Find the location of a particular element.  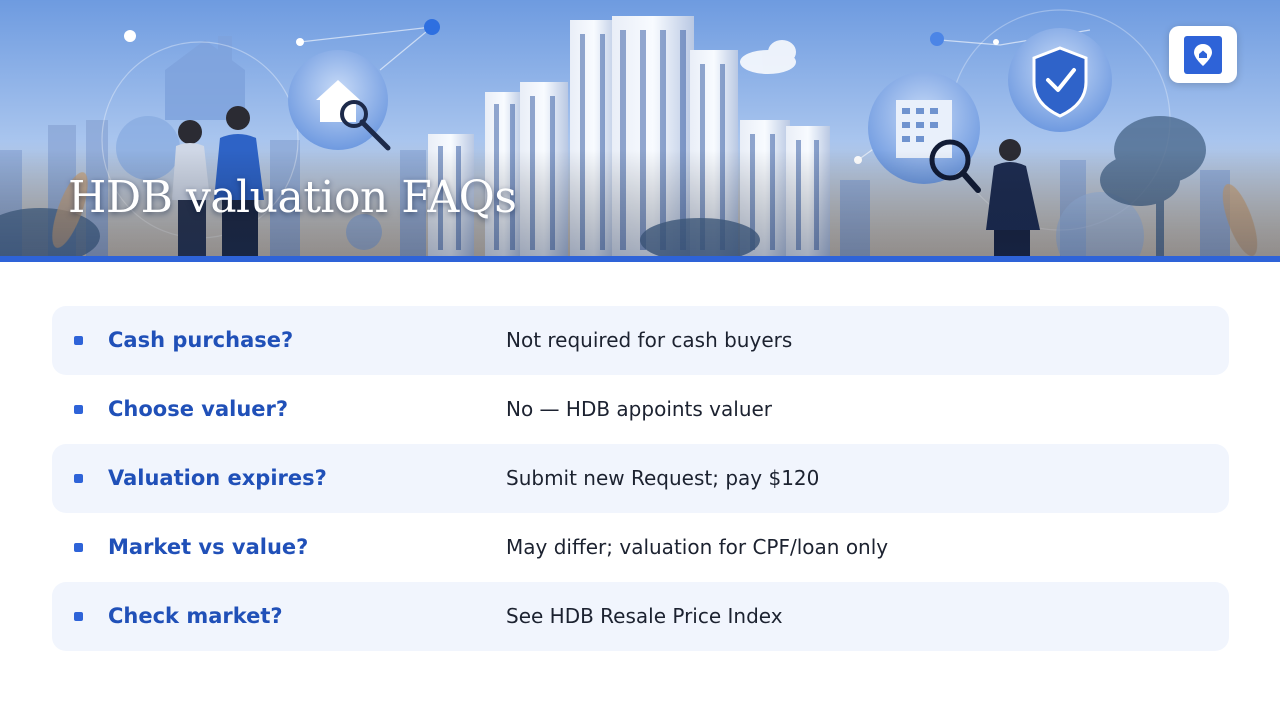

faq-answer: No — HDB appoints valuer is located at coordinates (639, 409).